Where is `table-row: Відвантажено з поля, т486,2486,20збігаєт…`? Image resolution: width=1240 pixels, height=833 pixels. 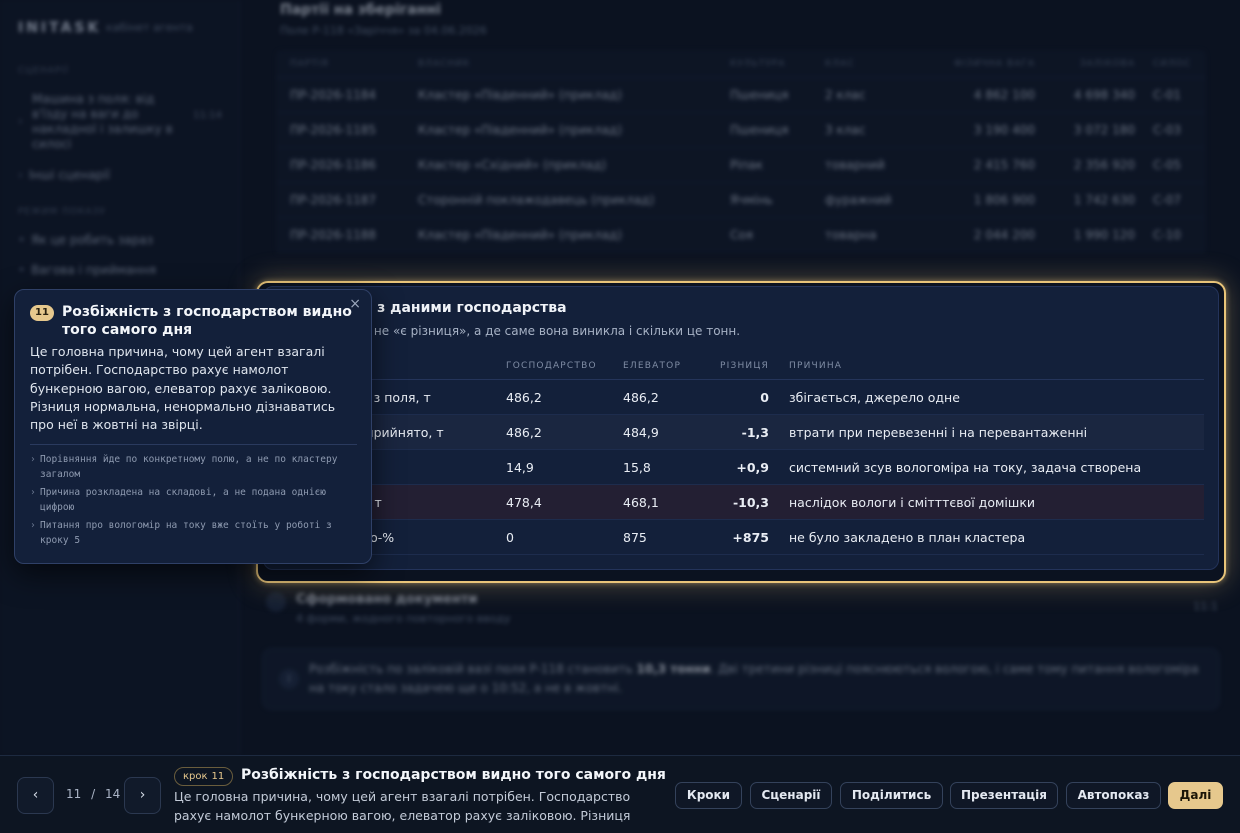 table-row: Відвантажено з поля, т486,2486,20збігаєт… is located at coordinates (734, 397).